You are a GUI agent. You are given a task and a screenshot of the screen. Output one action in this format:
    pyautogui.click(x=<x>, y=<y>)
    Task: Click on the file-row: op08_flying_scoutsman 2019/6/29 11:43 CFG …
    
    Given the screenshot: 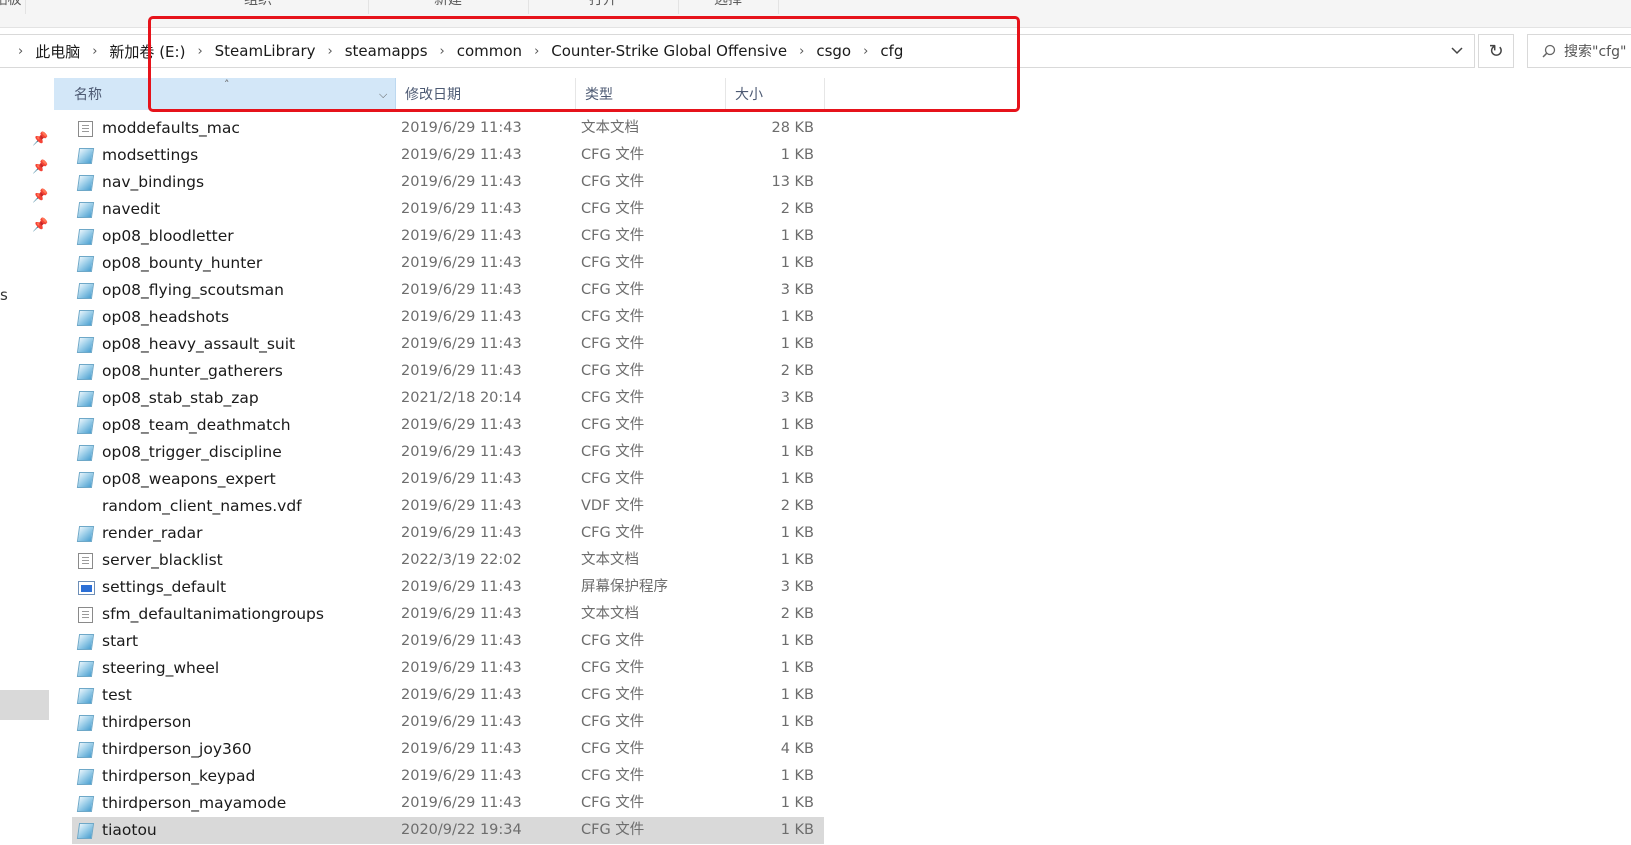 What is the action you would take?
    pyautogui.click(x=448, y=290)
    